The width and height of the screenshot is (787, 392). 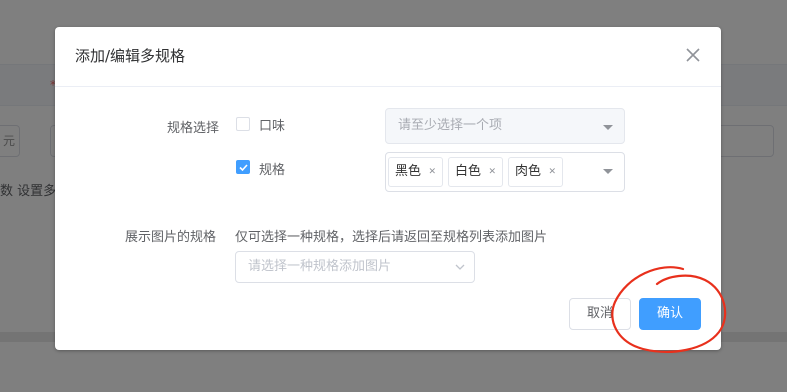 I want to click on spec-multi-select: 黑色 ✕ 白色 ✕ 肉色 ✕, so click(x=505, y=172).